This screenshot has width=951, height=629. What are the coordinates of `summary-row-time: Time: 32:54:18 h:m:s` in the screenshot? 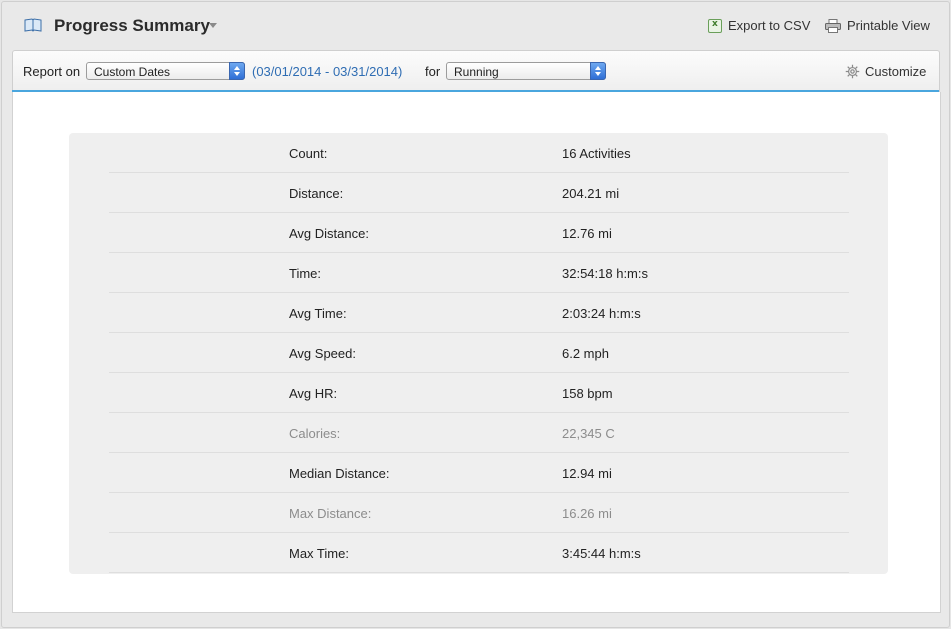 It's located at (479, 273).